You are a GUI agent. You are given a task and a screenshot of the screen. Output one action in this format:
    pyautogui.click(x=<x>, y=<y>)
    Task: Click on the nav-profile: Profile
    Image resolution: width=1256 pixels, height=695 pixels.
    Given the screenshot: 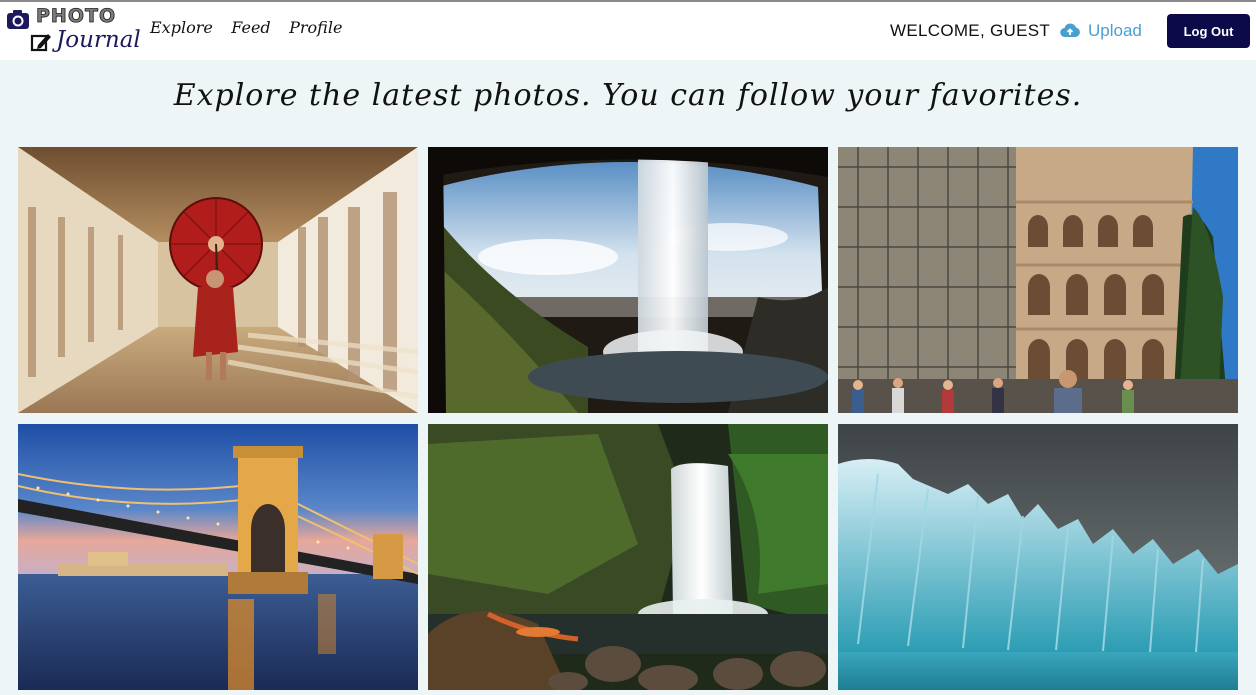 What is the action you would take?
    pyautogui.click(x=315, y=27)
    